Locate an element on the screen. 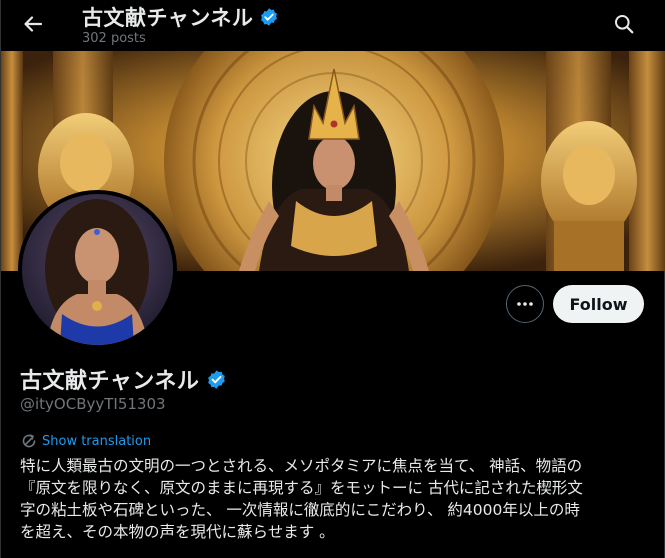 The width and height of the screenshot is (665, 558). show-translation-label: Show translation is located at coordinates (96, 441).